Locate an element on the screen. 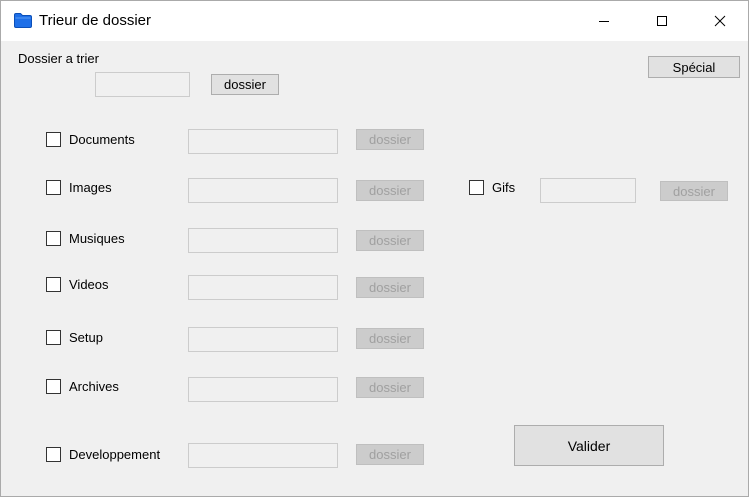 This screenshot has width=749, height=497. setup-path-input is located at coordinates (263, 339).